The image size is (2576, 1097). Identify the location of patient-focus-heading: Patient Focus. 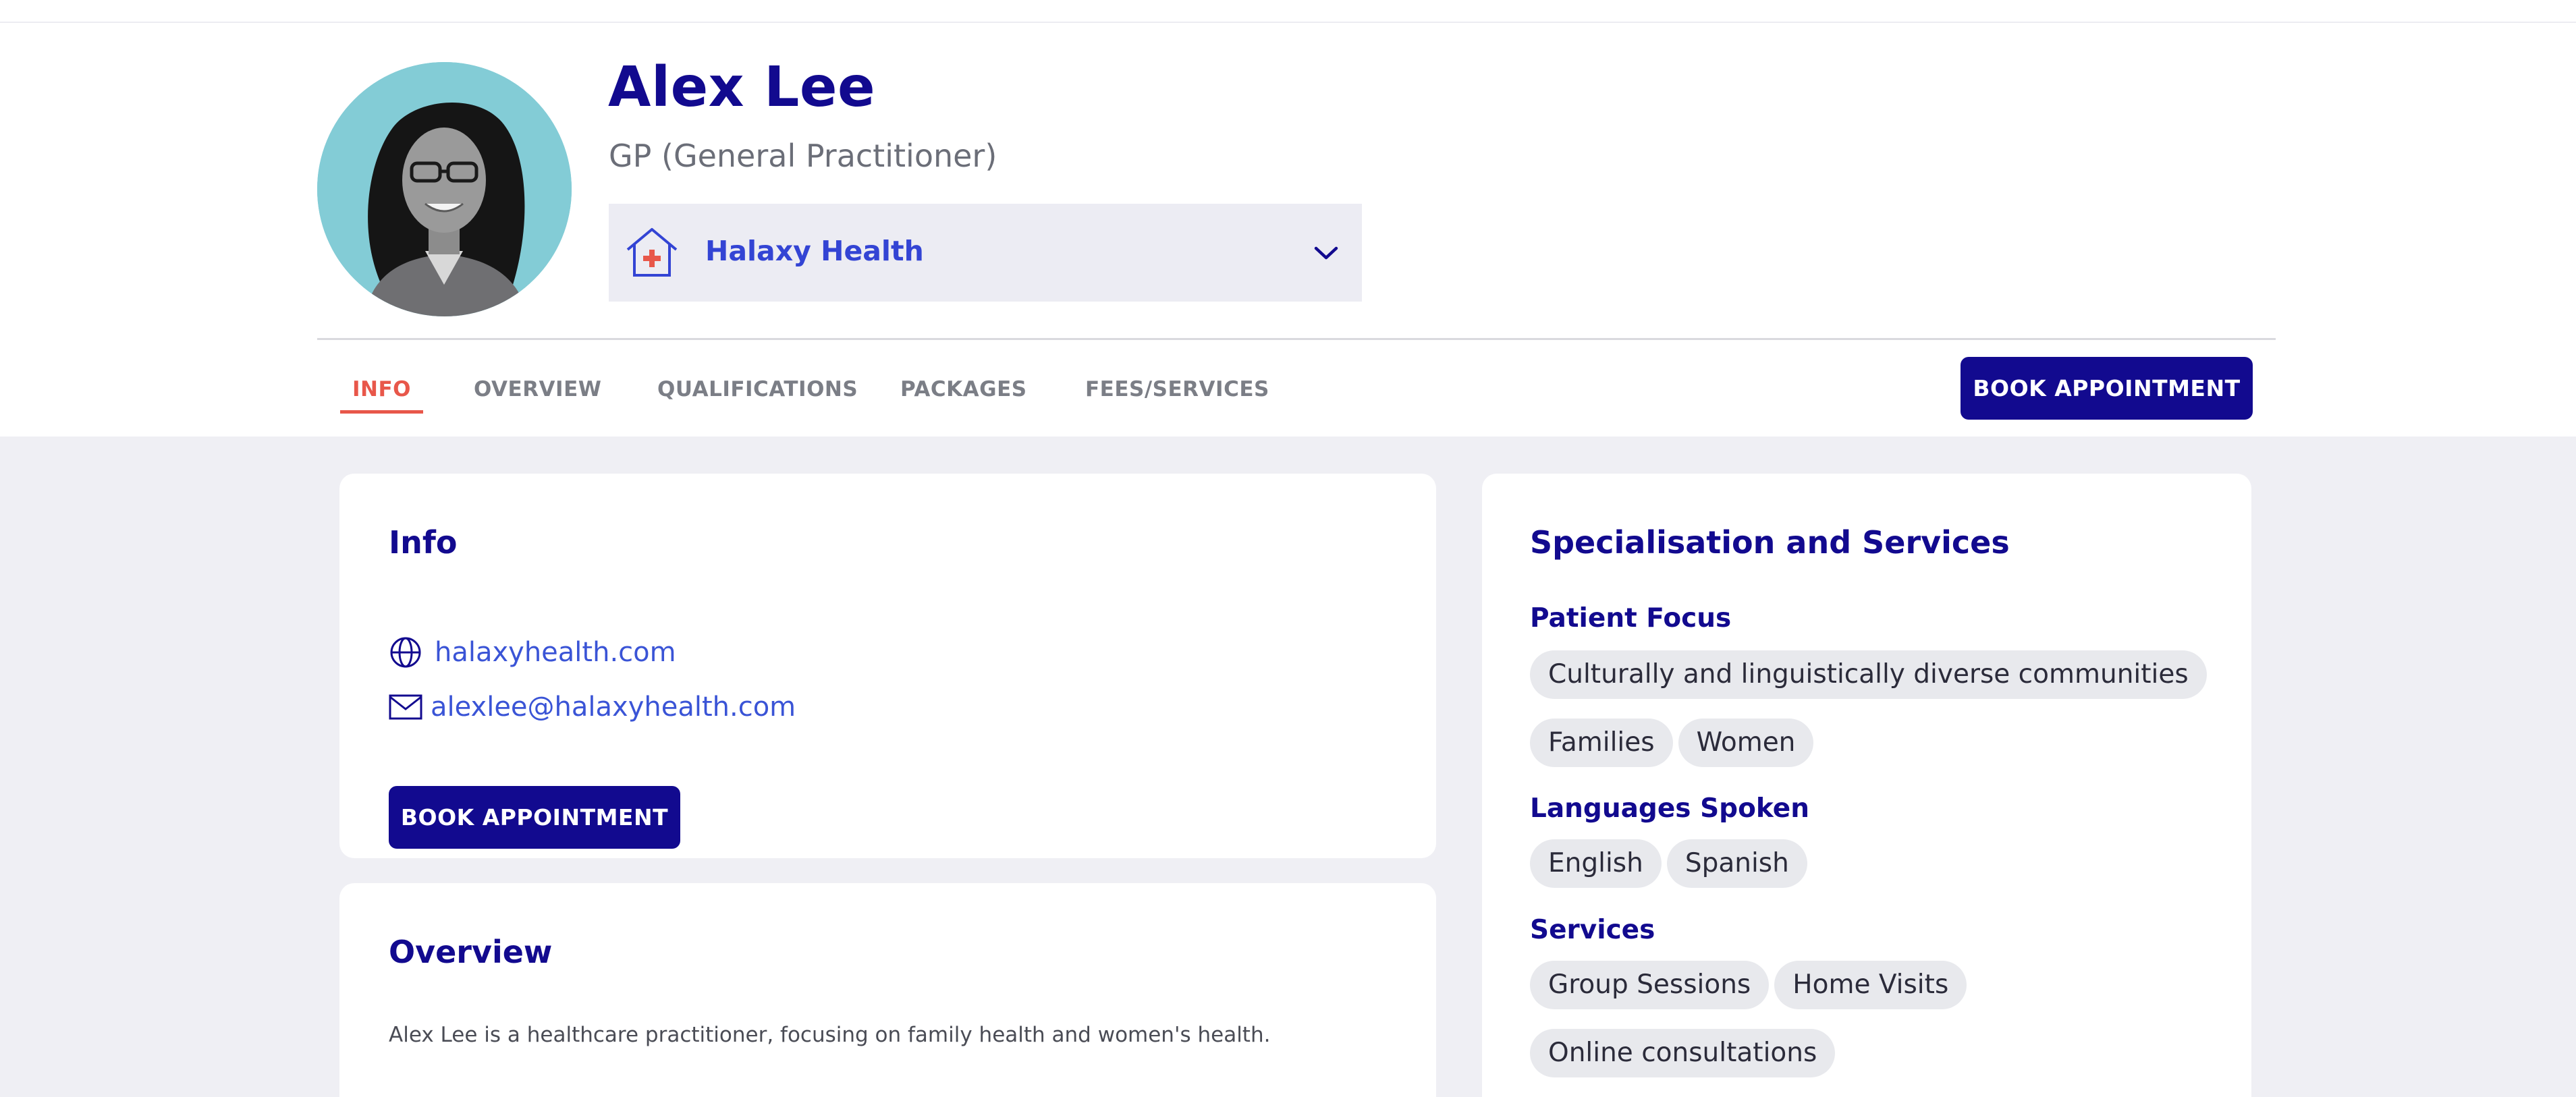
(1631, 618).